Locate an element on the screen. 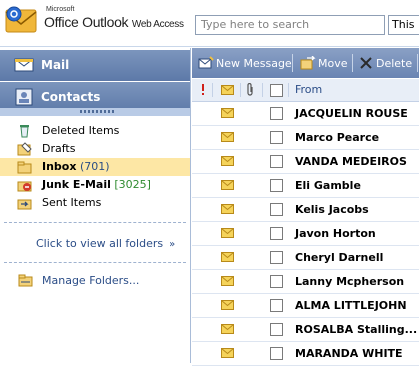 The height and width of the screenshot is (366, 419). folder-name: Drafts is located at coordinates (59, 148).